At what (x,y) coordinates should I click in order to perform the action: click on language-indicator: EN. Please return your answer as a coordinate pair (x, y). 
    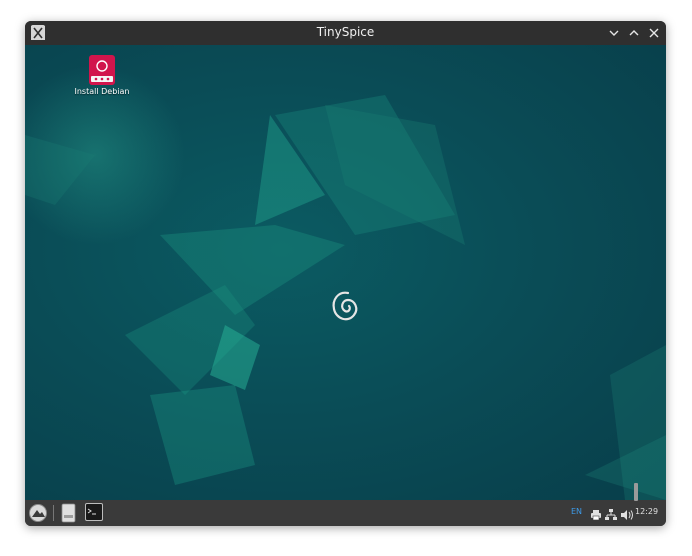
    Looking at the image, I should click on (576, 511).